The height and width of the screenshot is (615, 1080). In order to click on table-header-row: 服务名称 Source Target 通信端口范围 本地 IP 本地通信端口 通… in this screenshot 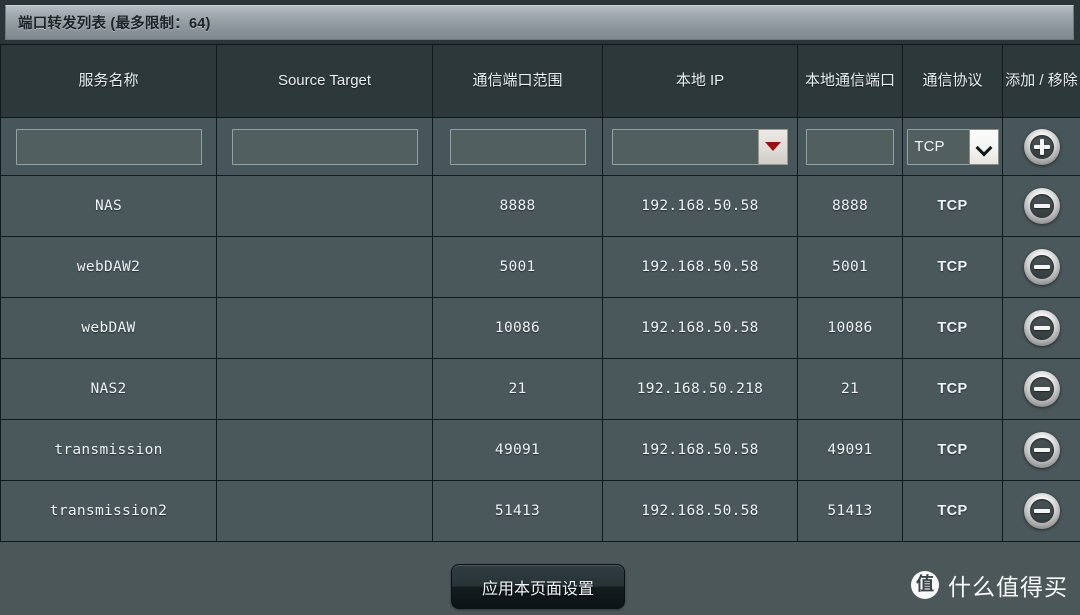, I will do `click(540, 81)`.